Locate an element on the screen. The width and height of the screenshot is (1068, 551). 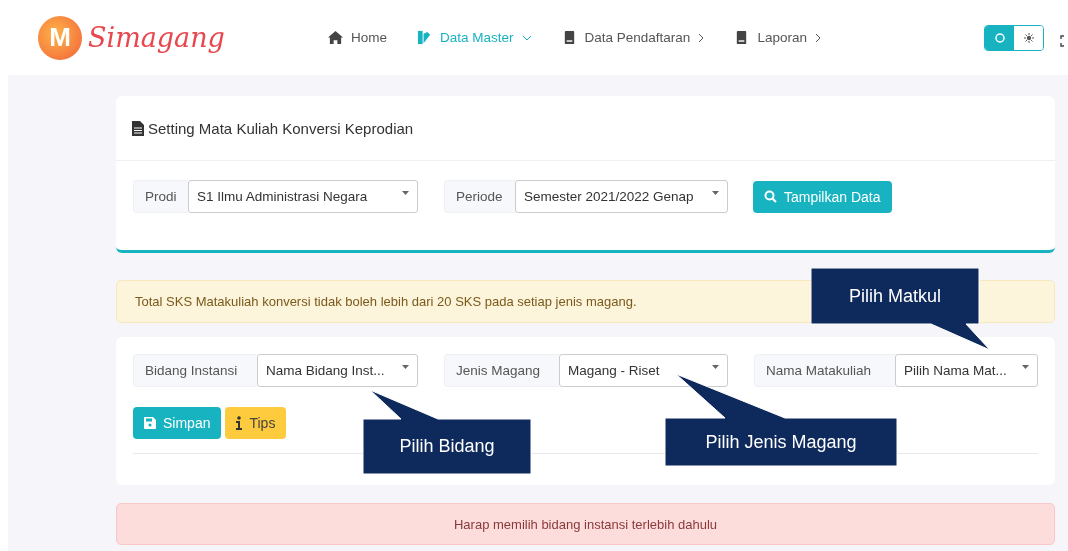
callout-text: Pilih Jenis Magang is located at coordinates (781, 442).